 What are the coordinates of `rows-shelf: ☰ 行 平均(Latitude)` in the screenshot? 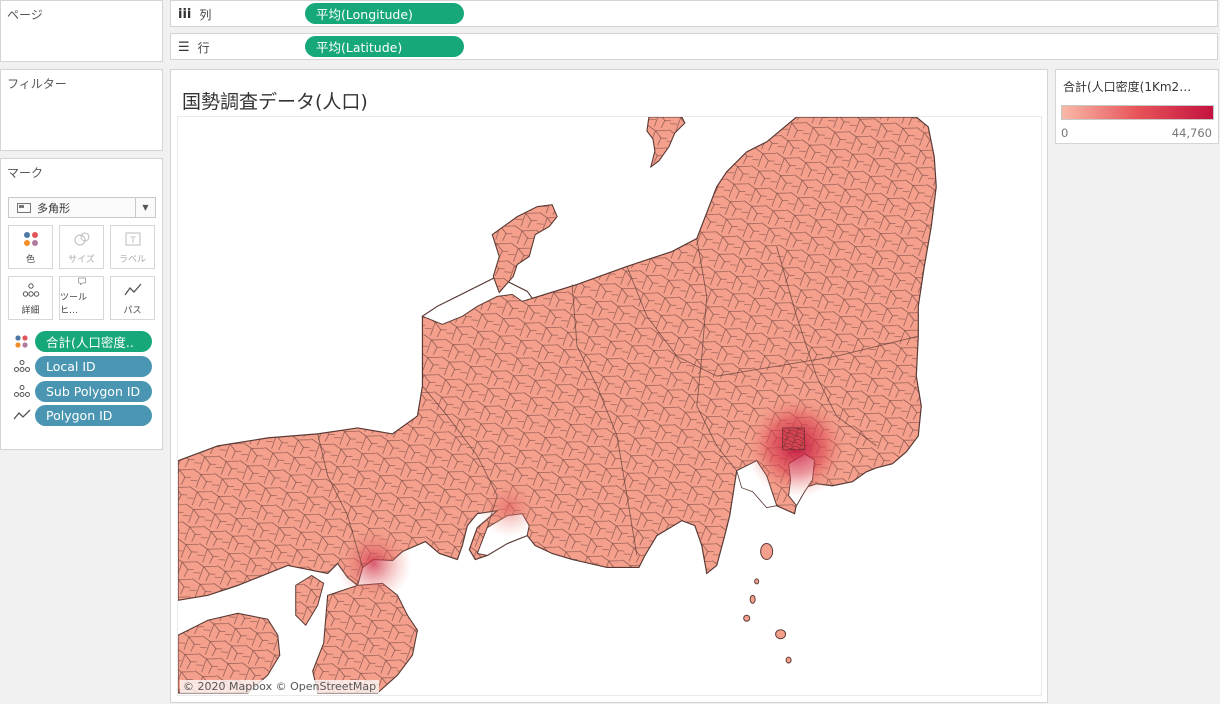 It's located at (694, 46).